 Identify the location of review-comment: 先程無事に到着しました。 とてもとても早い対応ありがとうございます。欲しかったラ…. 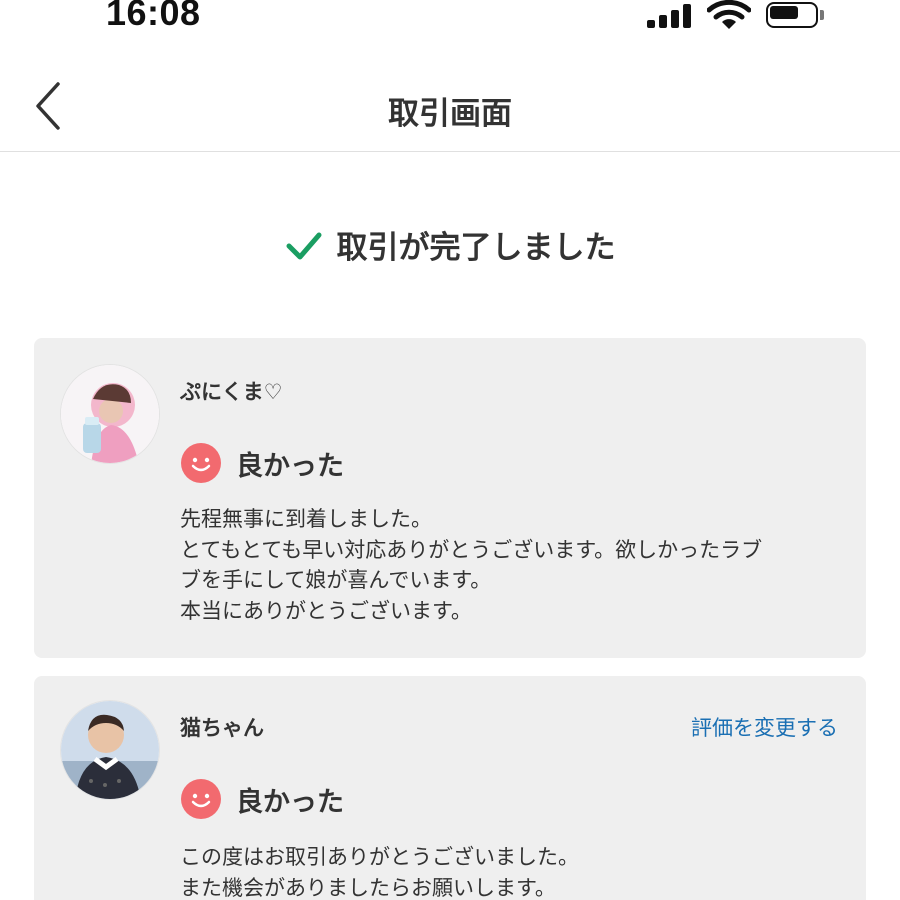
(520, 565).